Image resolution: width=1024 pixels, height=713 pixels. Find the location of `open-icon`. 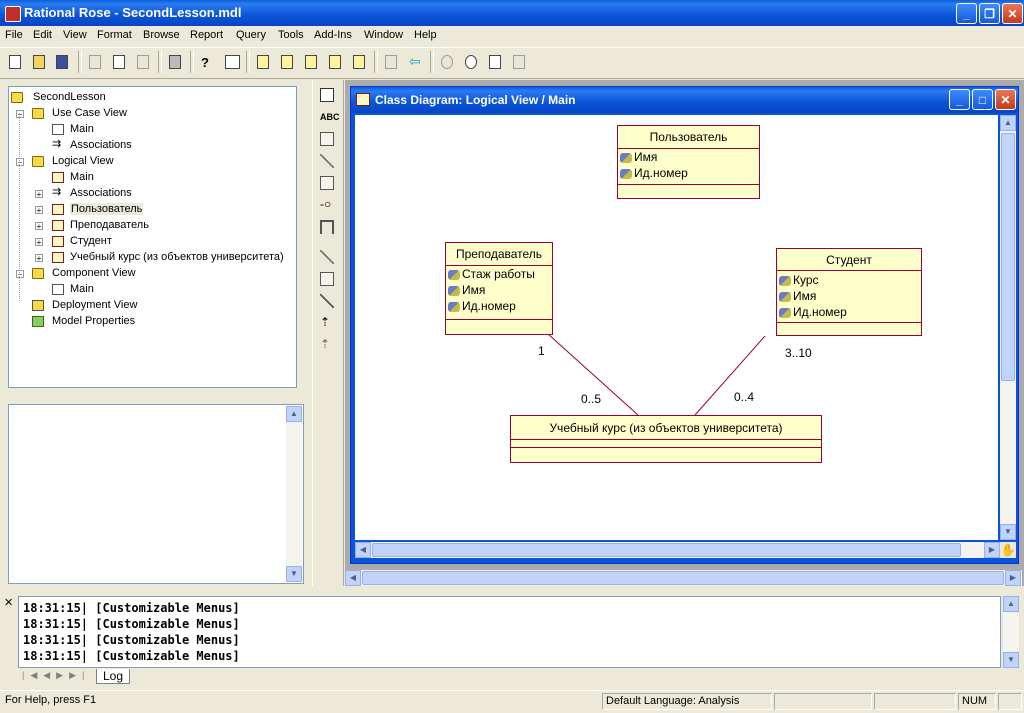

open-icon is located at coordinates (39, 62).